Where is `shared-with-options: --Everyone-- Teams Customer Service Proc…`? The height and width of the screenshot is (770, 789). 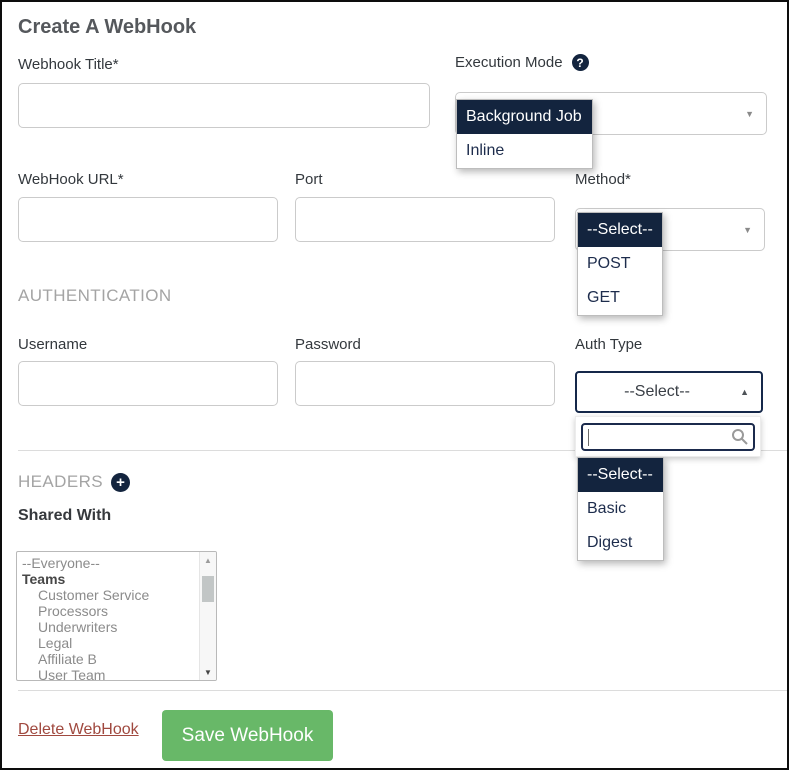 shared-with-options: --Everyone-- Teams Customer Service Proc… is located at coordinates (108, 617).